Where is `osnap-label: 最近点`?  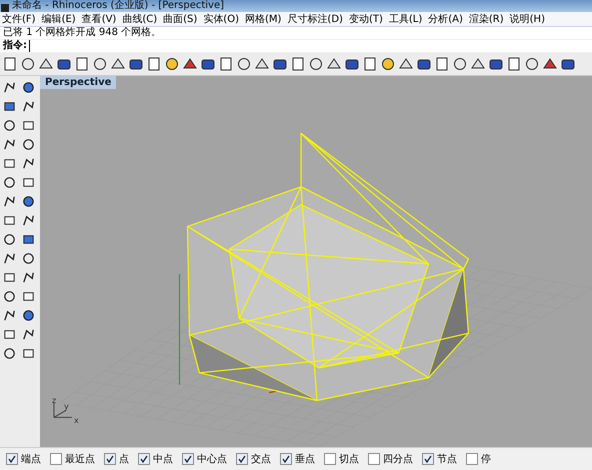 osnap-label: 最近点 is located at coordinates (80, 459).